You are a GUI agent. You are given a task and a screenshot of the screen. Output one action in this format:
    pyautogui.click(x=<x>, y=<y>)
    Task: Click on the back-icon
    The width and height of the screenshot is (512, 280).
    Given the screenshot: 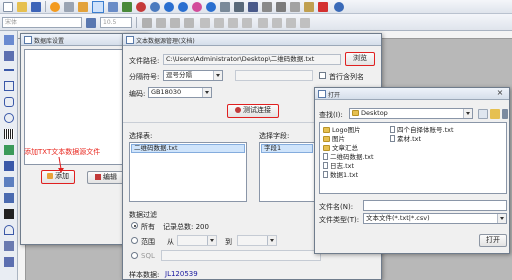 What is the action you would take?
    pyautogui.click(x=483, y=114)
    